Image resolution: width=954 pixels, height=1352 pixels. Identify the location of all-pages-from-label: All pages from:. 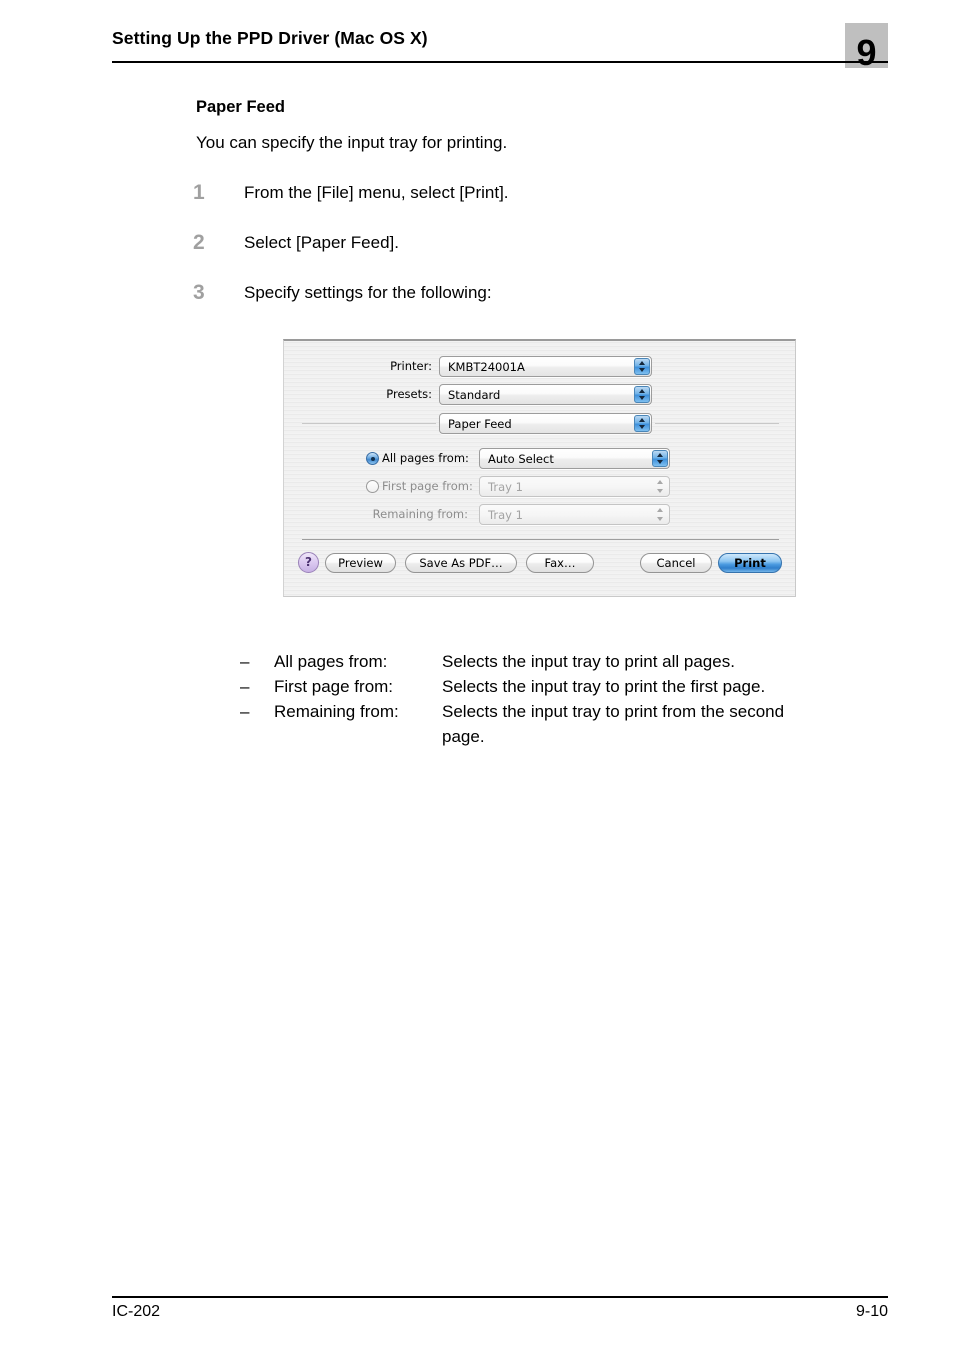
(425, 458).